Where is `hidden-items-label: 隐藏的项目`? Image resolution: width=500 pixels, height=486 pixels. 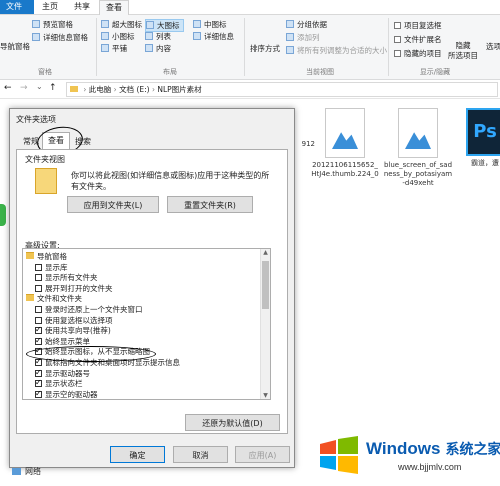 hidden-items-label: 隐藏的项目 is located at coordinates (423, 53).